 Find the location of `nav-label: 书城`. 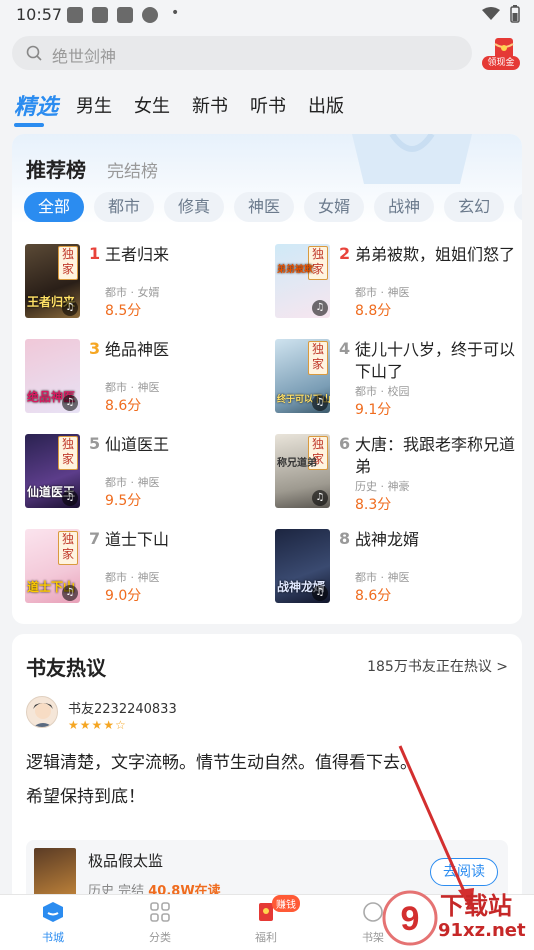

nav-label: 书城 is located at coordinates (53, 937).